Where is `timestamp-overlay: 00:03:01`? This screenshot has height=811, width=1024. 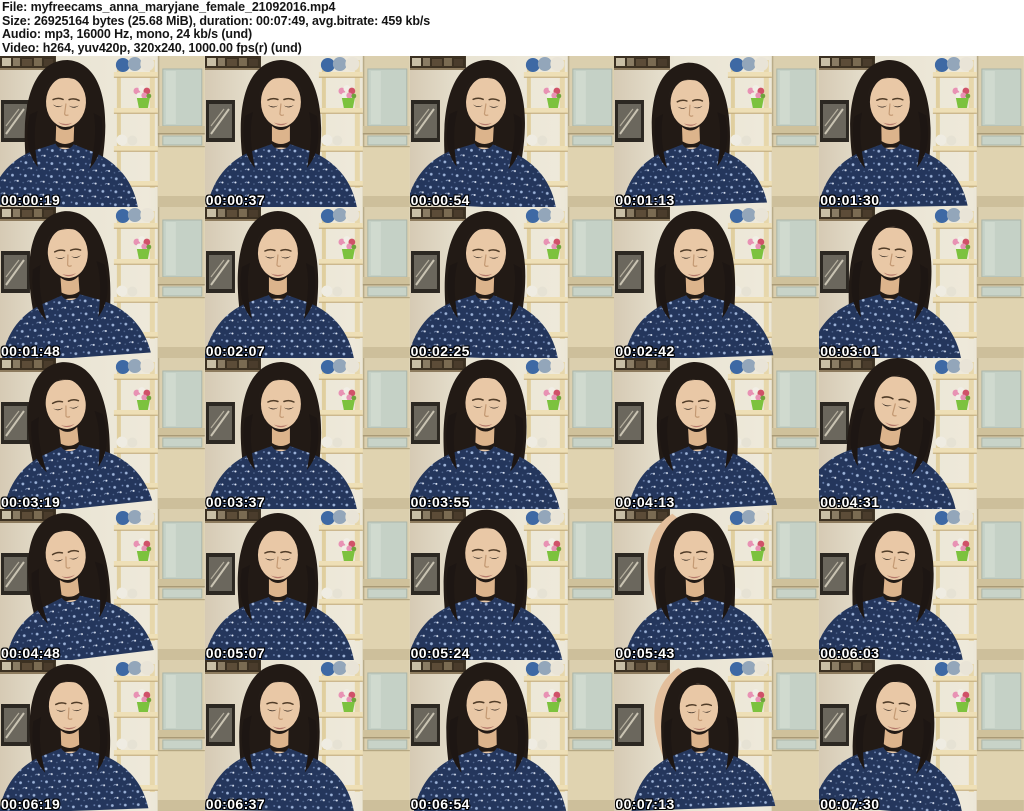
timestamp-overlay: 00:03:01 is located at coordinates (850, 350).